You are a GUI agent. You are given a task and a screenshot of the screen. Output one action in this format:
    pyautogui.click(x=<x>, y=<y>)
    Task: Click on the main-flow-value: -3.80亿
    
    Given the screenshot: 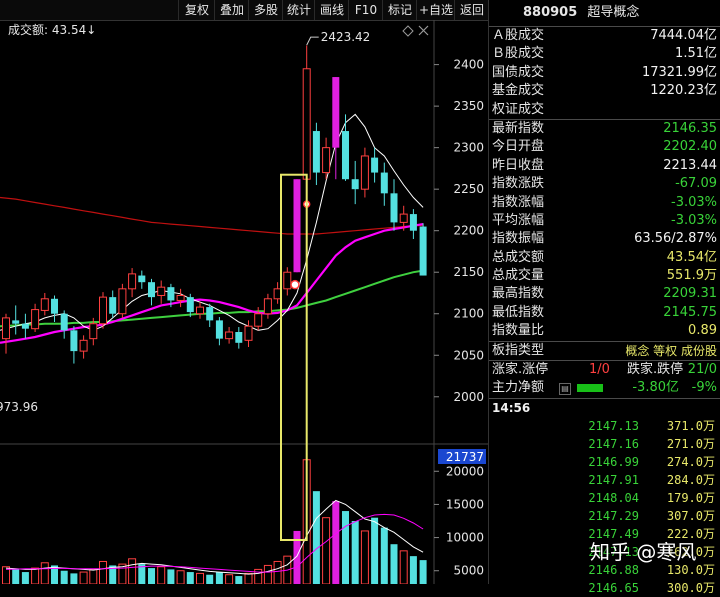 What is the action you would take?
    pyautogui.click(x=655, y=388)
    